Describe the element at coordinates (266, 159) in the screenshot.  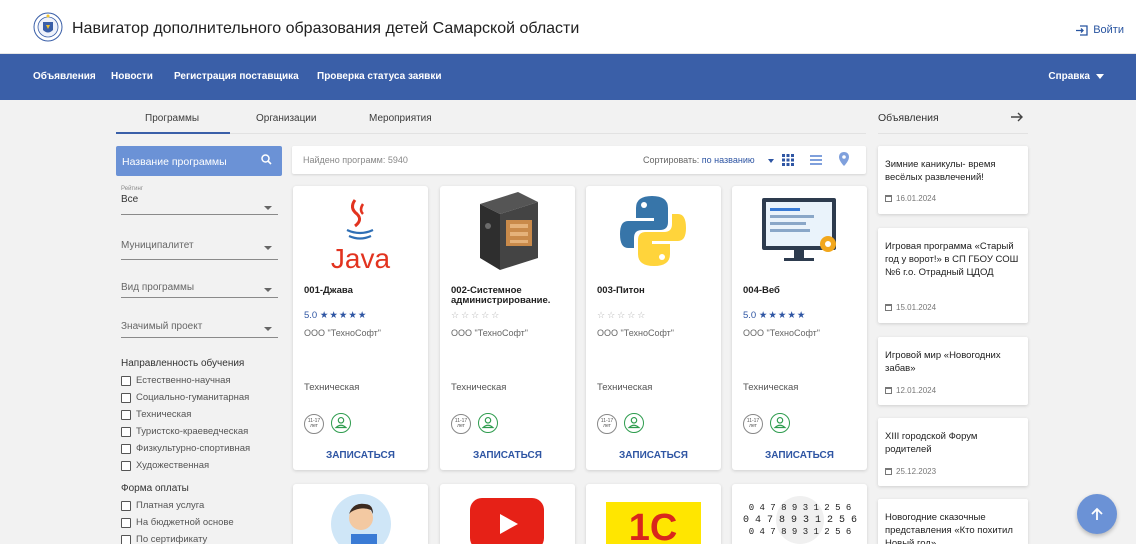
I see `search-icon` at that location.